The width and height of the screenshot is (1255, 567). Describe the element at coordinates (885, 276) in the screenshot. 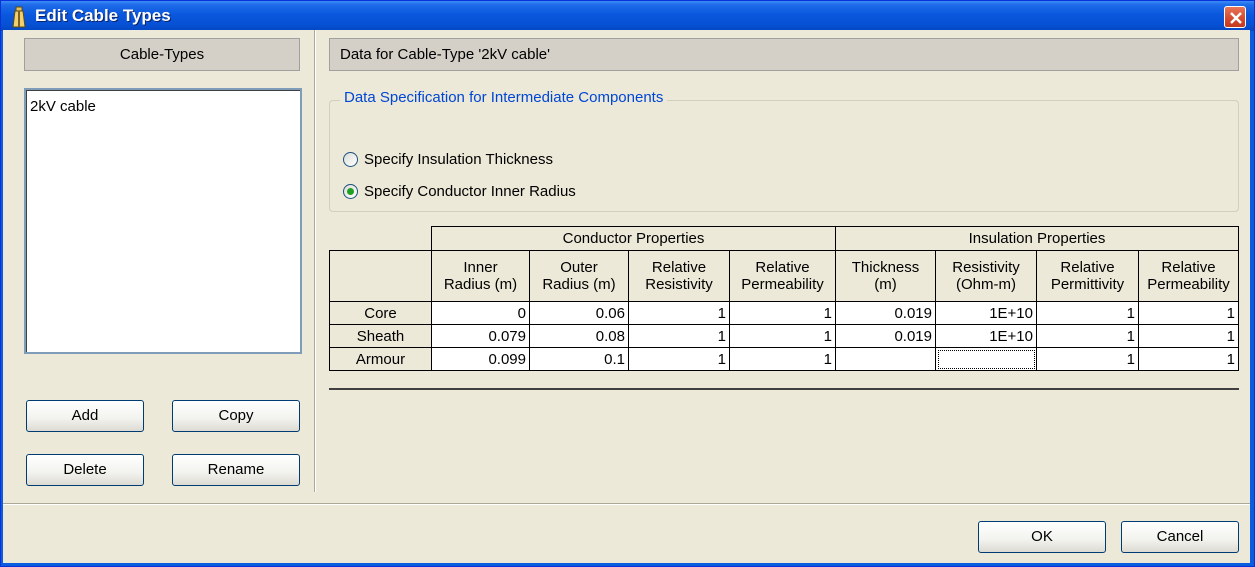

I see `col-header-thickness: Thickness (m)` at that location.